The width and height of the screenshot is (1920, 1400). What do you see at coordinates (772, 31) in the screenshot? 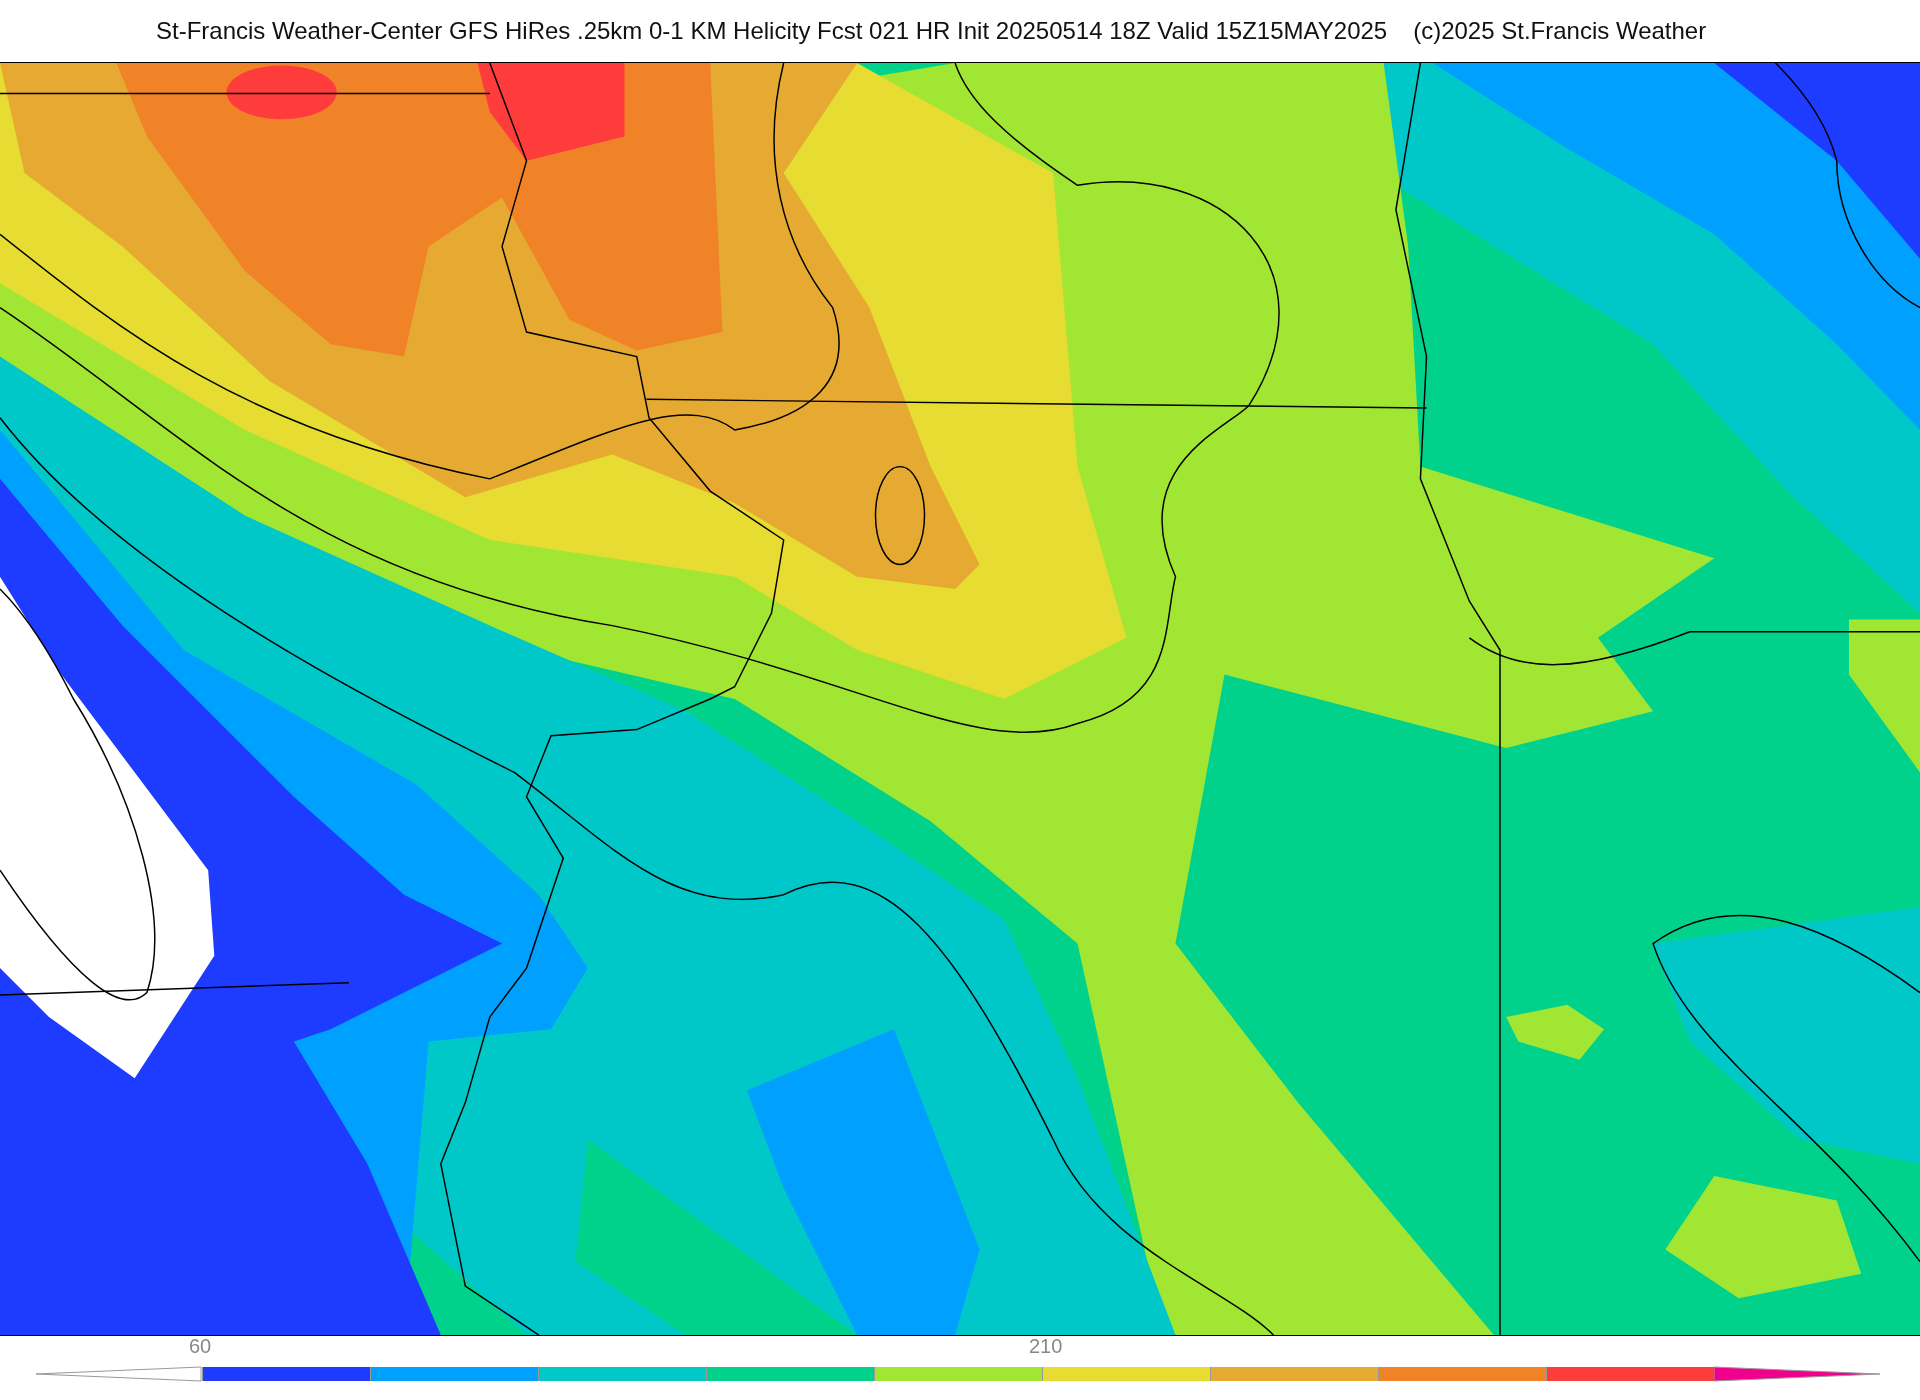
I see `chart-title: St-Francis Weather-Center GFS HiRes .25km 0-1 KM Helicity Fcst 021 HR Init 20250514 18Z Valid 15Z15MAY2025` at bounding box center [772, 31].